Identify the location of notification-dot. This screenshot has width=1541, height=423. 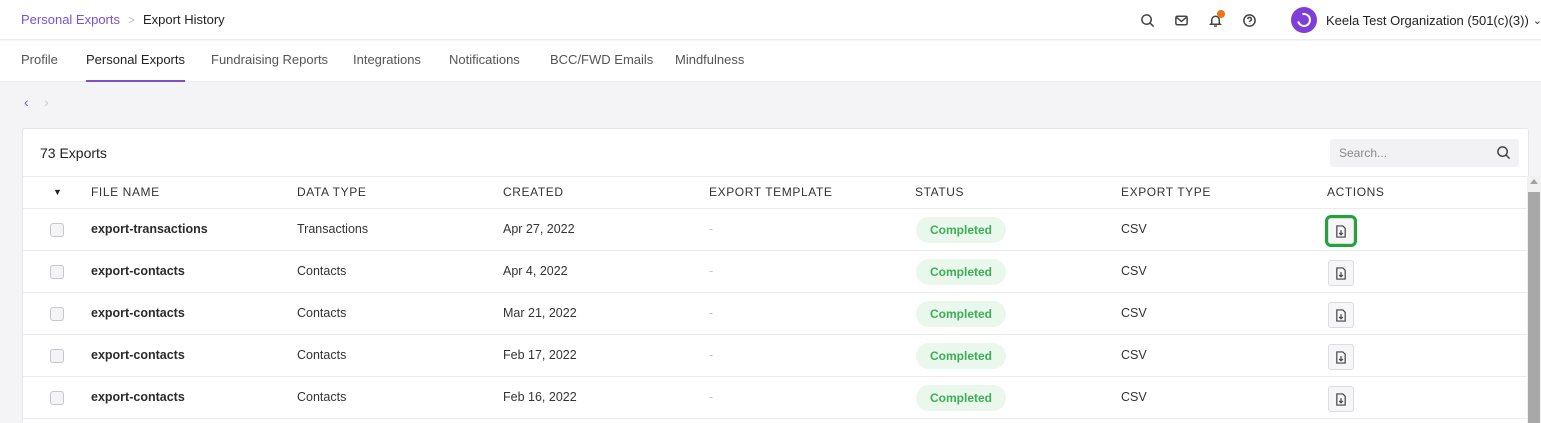
(1221, 14).